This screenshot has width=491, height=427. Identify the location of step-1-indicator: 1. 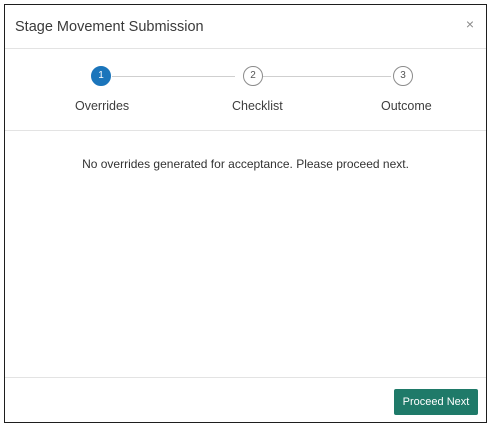
(101, 76).